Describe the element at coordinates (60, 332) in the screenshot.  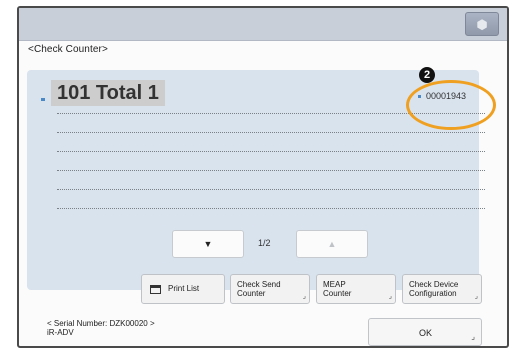
I see `model-name: iR-ADV` at that location.